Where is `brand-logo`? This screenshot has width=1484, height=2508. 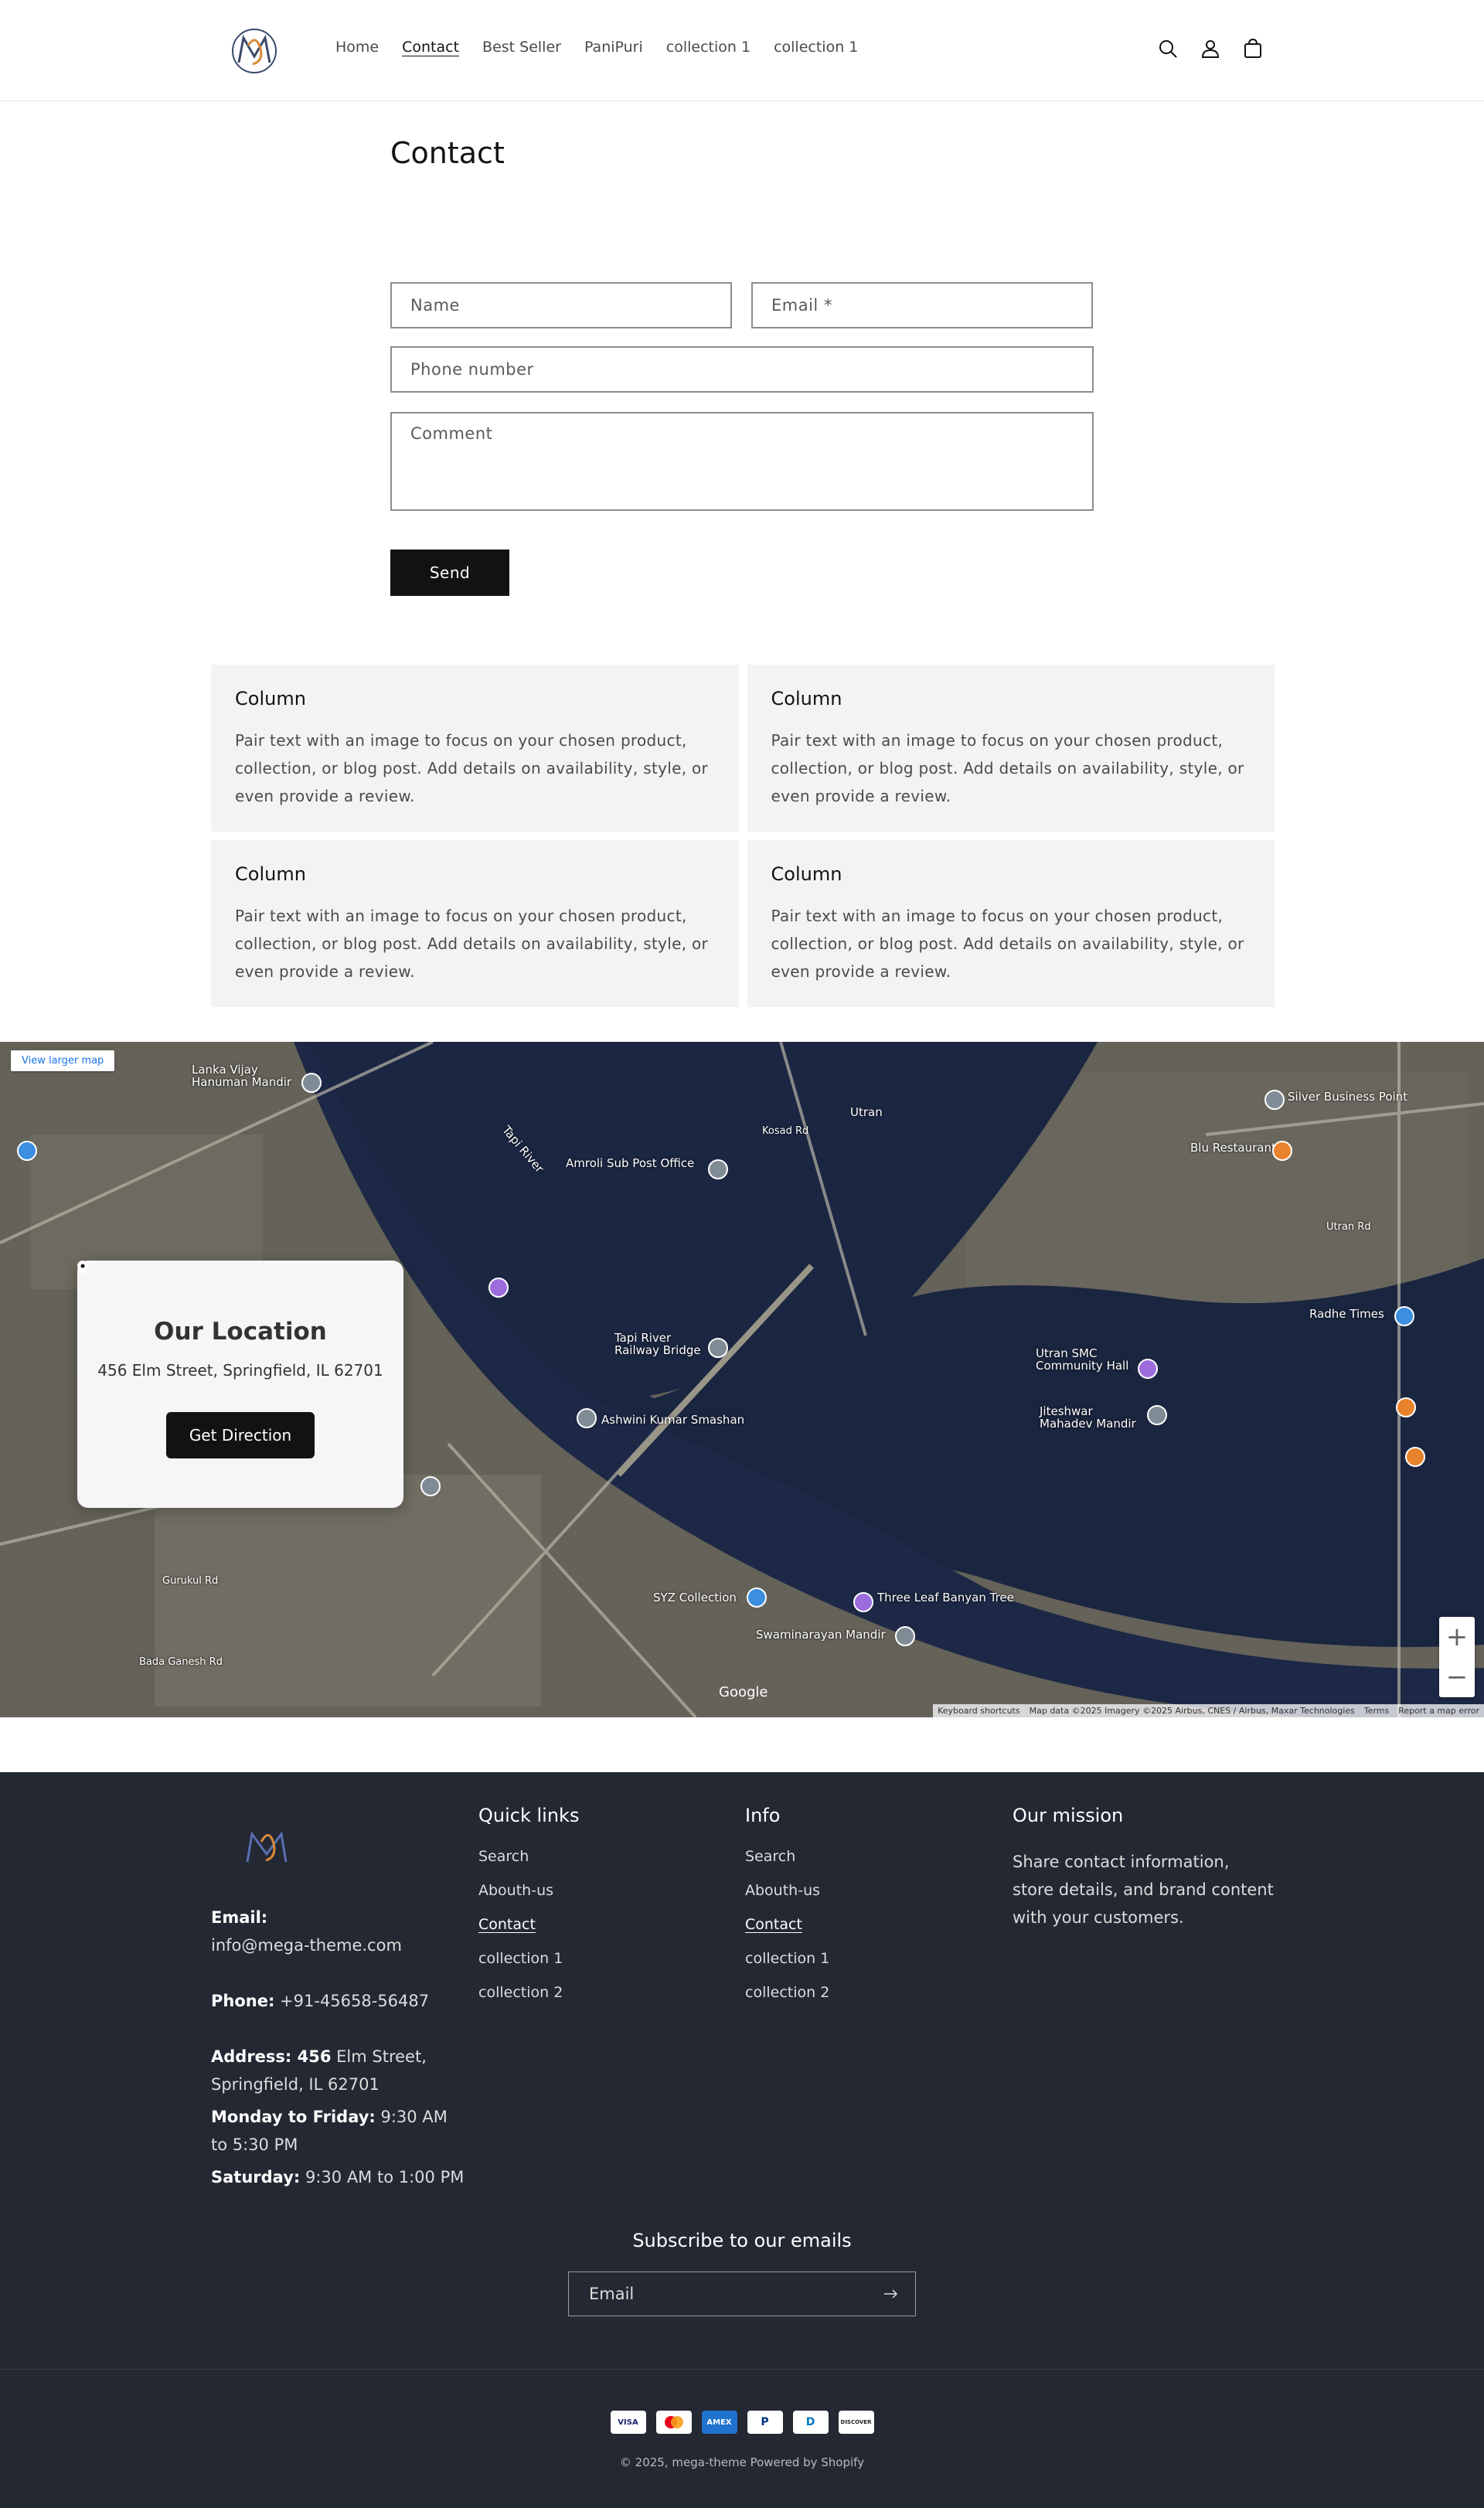
brand-logo is located at coordinates (254, 51).